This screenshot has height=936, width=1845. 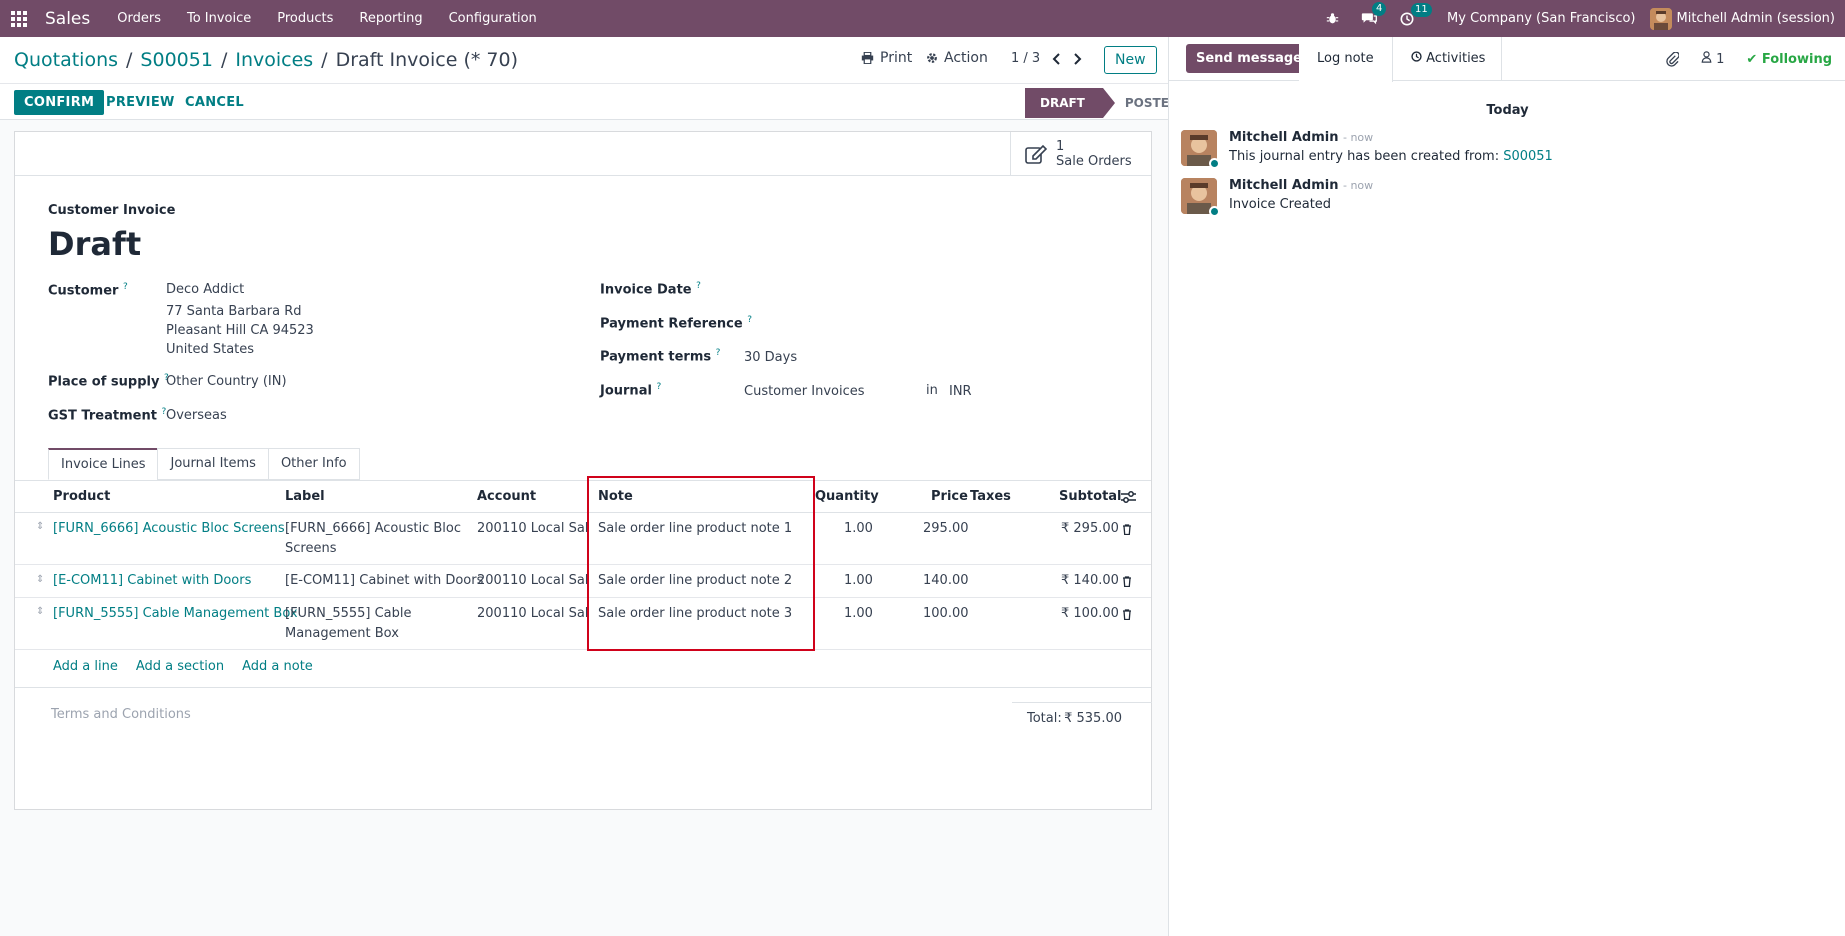 I want to click on row-product: [E-COM11] Cabinet with Doors, so click(x=152, y=581).